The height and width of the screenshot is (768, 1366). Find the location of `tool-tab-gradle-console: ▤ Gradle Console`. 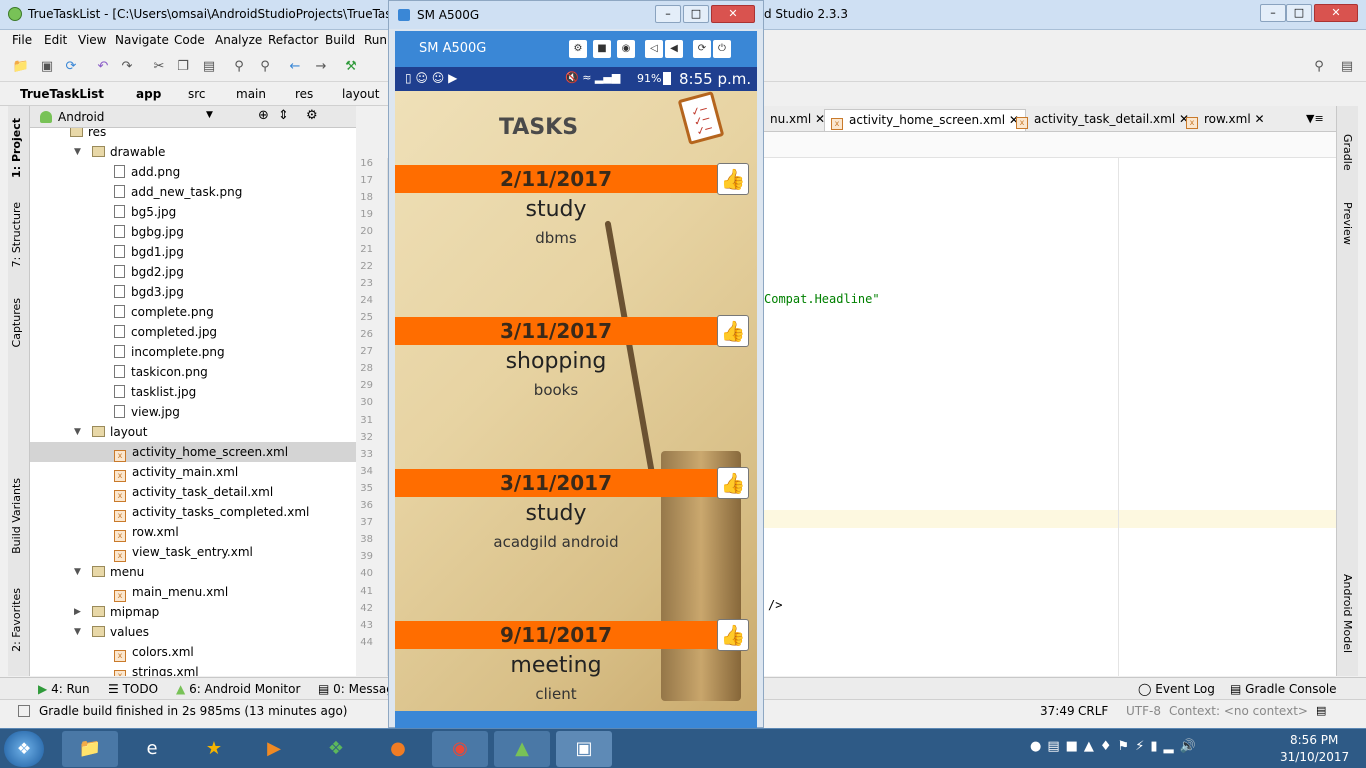

tool-tab-gradle-console: ▤ Gradle Console is located at coordinates (1283, 689).